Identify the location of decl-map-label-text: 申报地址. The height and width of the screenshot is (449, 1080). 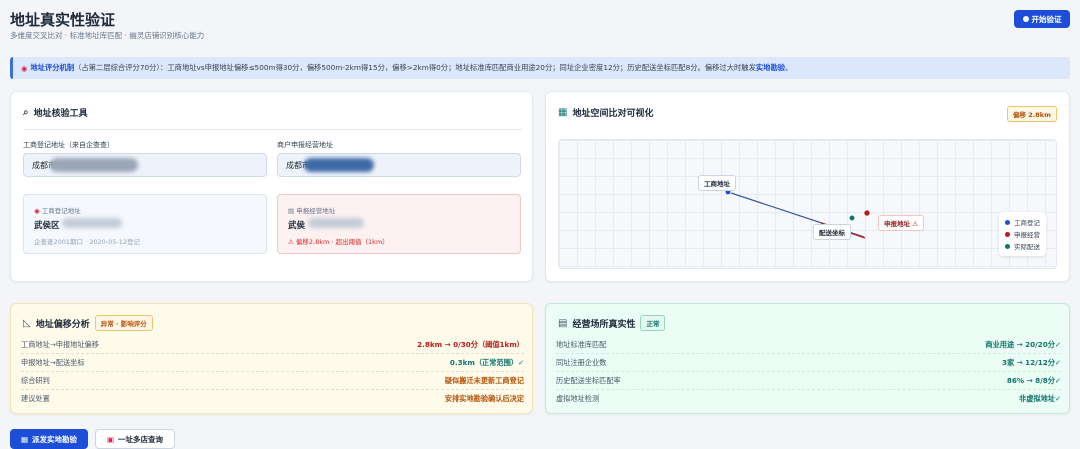
(897, 224).